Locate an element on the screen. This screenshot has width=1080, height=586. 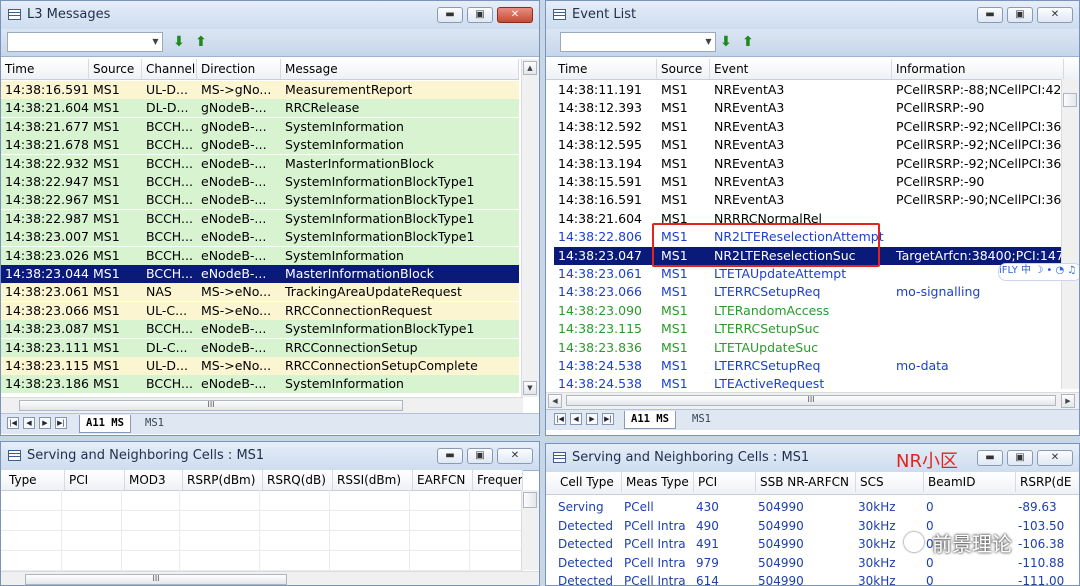
event-titlebar: Event List ▬ ▣ ✕ is located at coordinates (812, 15).